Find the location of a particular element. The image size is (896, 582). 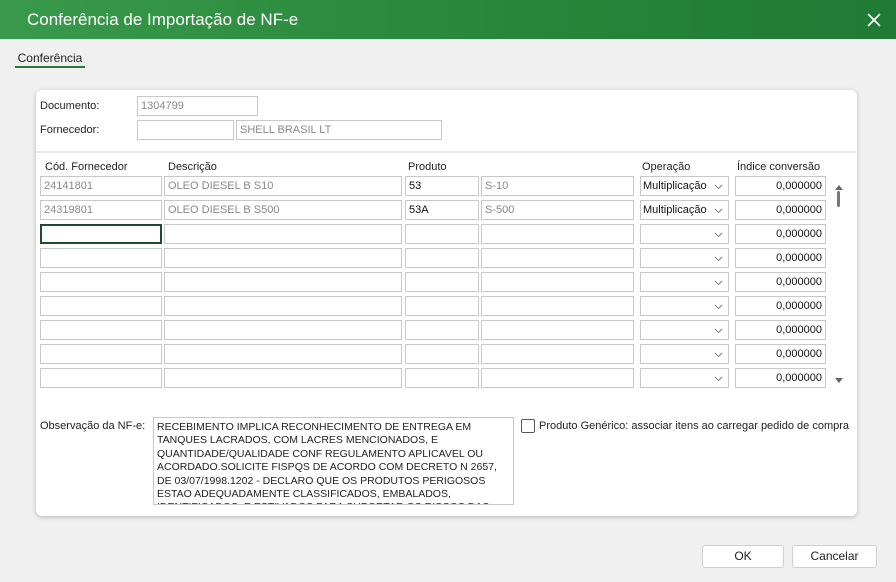

descricao-cell-text: OLEO DIESEL B S10 is located at coordinates (221, 186).